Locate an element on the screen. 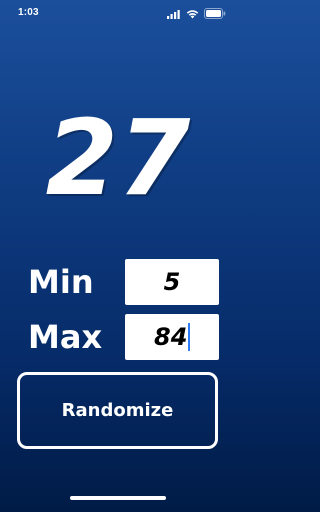  status-bar: 1:03 is located at coordinates (118, 14).